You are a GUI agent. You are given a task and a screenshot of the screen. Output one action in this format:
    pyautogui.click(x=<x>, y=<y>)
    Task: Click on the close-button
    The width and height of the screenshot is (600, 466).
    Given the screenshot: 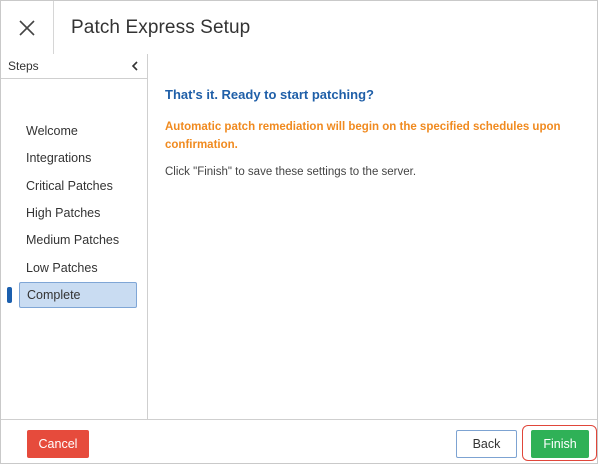 What is the action you would take?
    pyautogui.click(x=27, y=27)
    